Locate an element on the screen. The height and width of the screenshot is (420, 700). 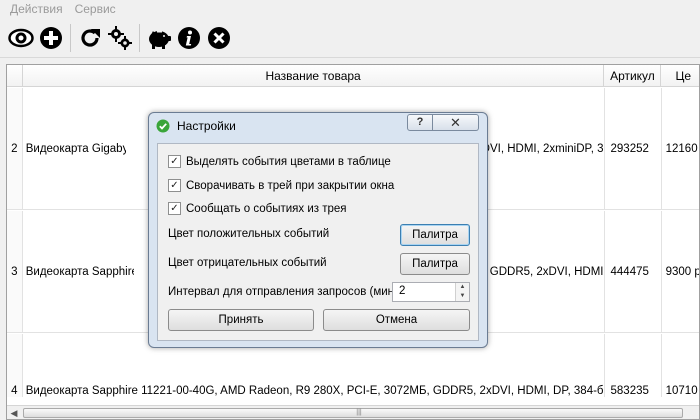
menu-actions: Действия is located at coordinates (36, 9).